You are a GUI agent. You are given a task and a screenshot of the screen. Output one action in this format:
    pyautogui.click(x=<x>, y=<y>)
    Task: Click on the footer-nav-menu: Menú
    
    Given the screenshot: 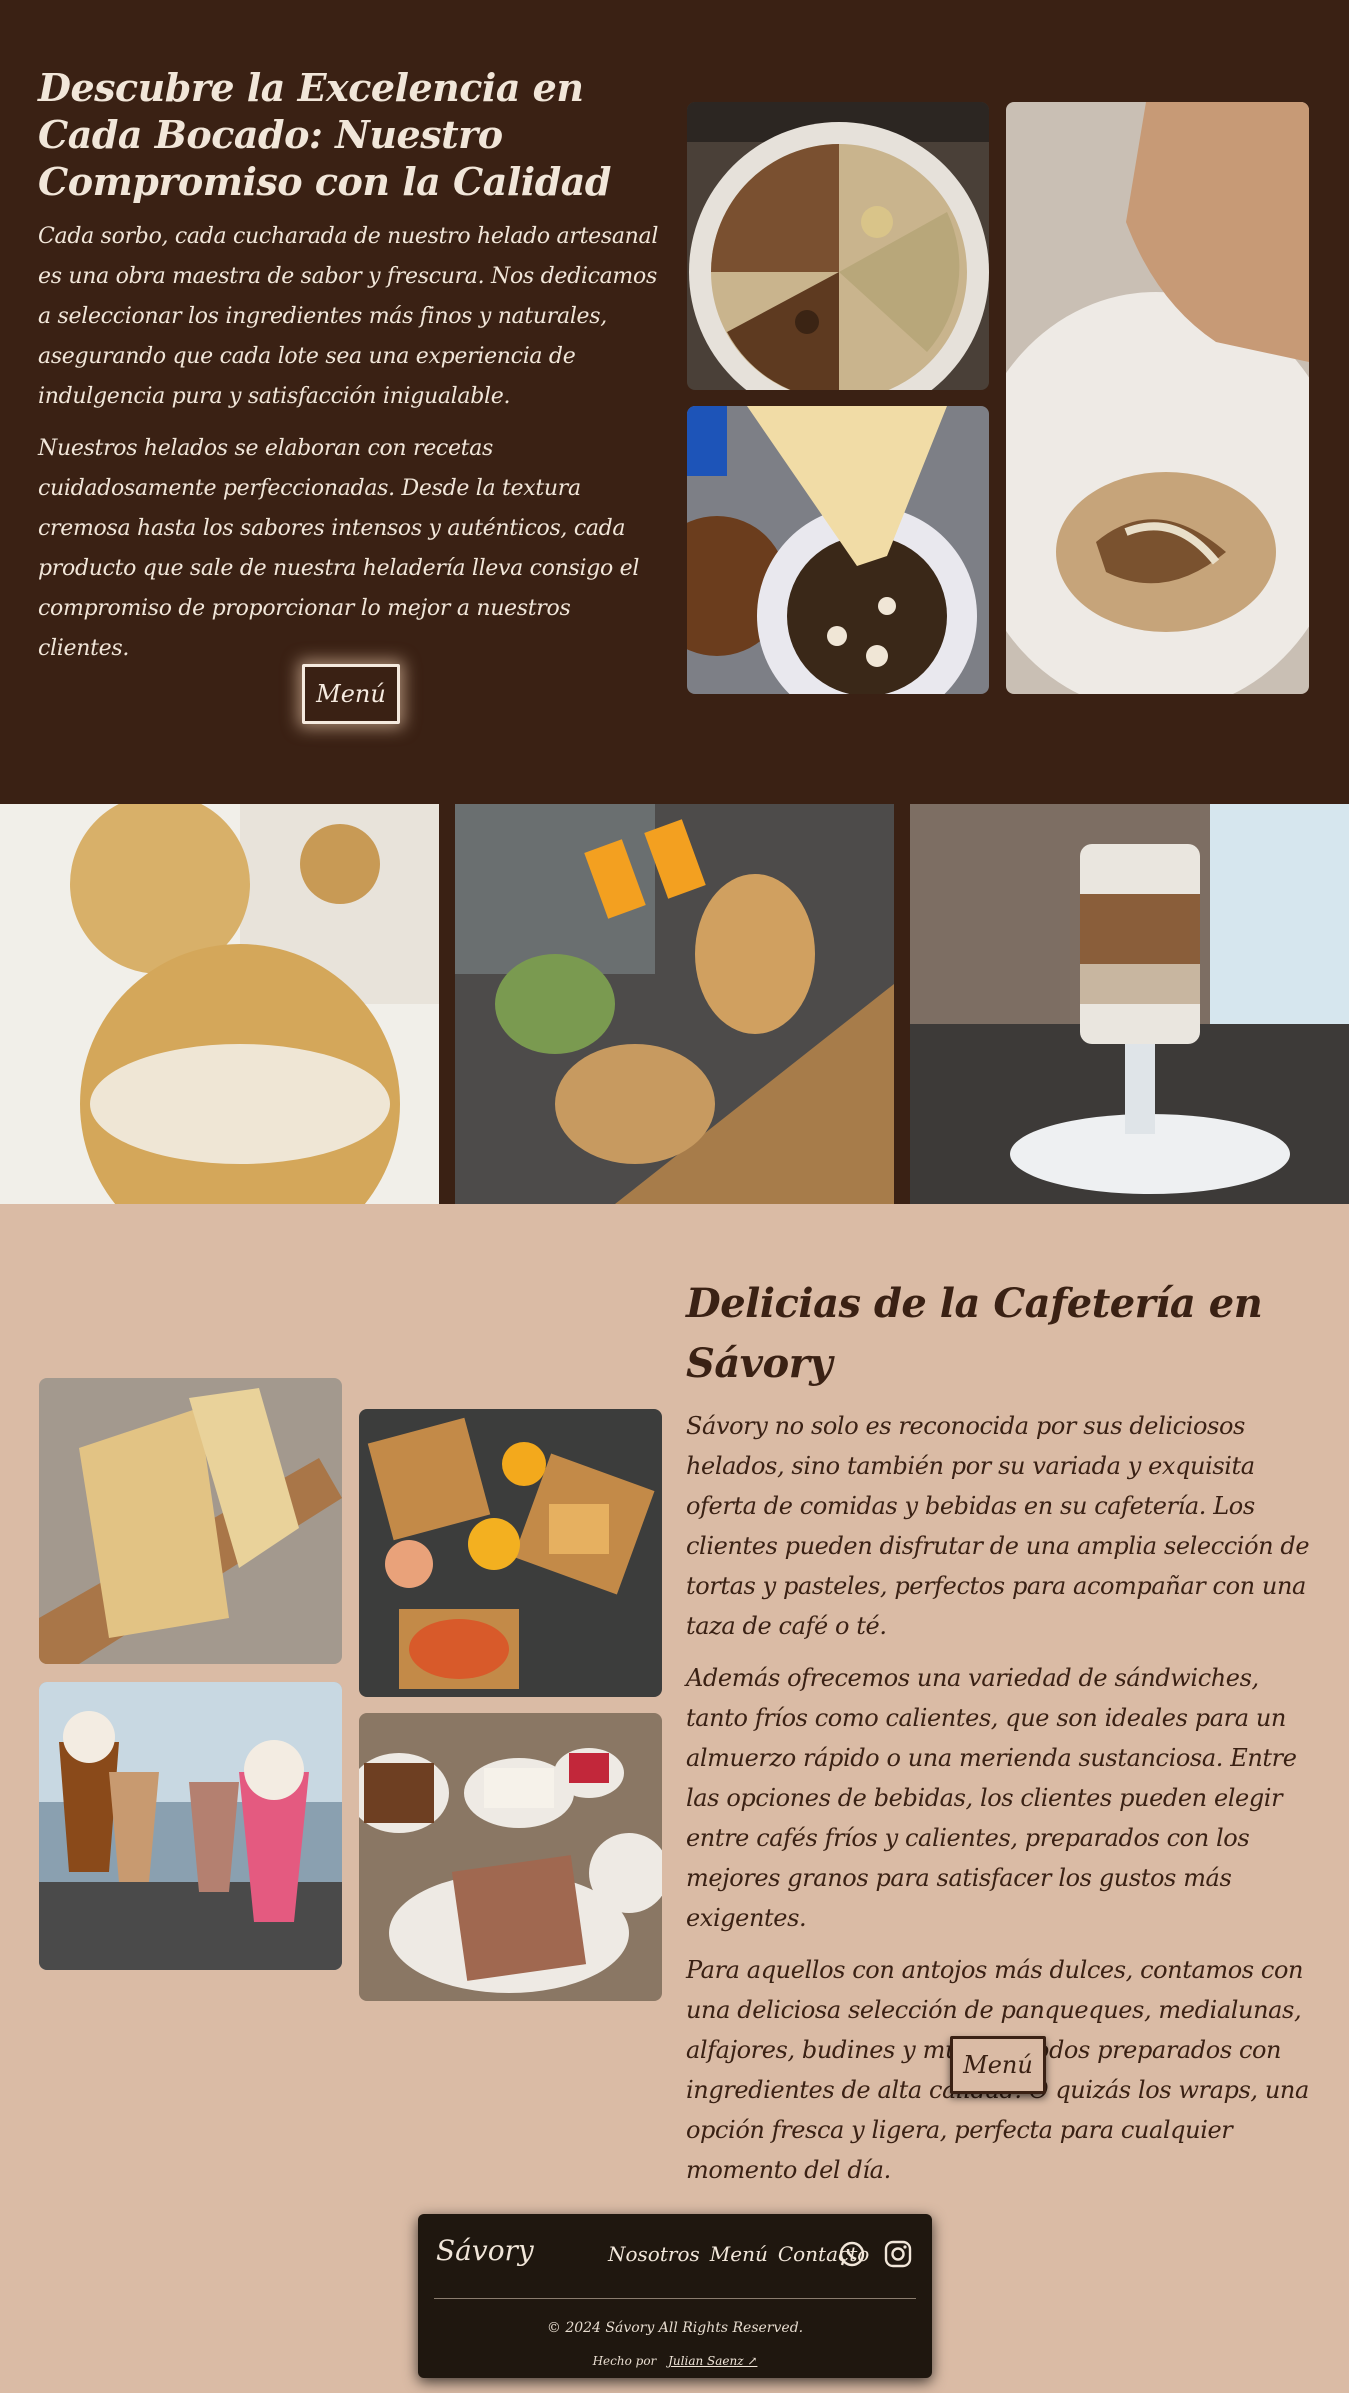 What is the action you would take?
    pyautogui.click(x=739, y=2254)
    